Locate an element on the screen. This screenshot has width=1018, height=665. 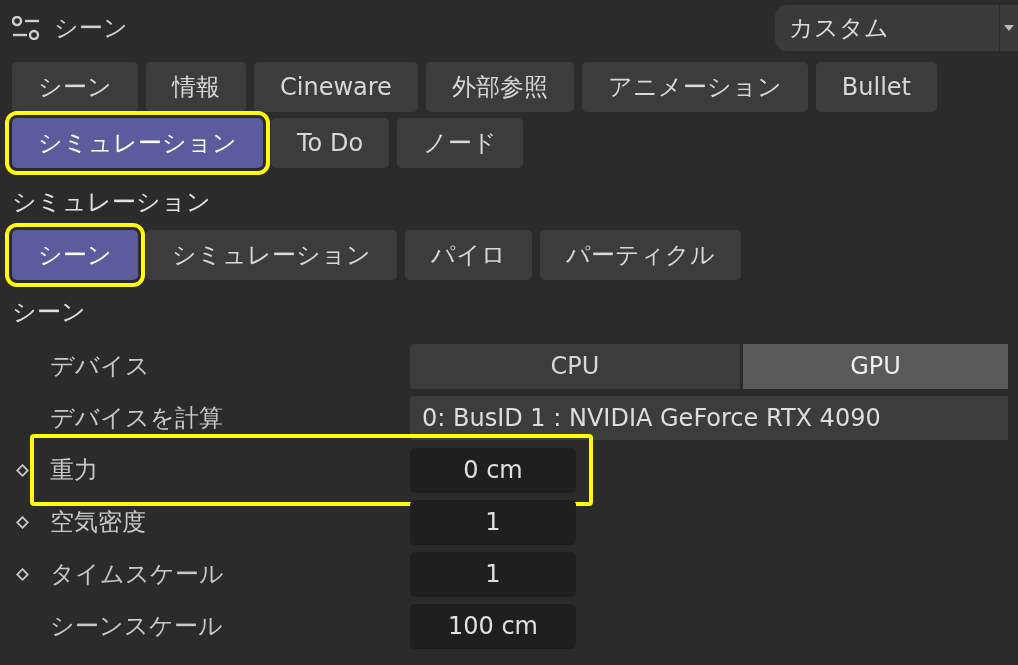
tab: シミュレーション is located at coordinates (271, 255).